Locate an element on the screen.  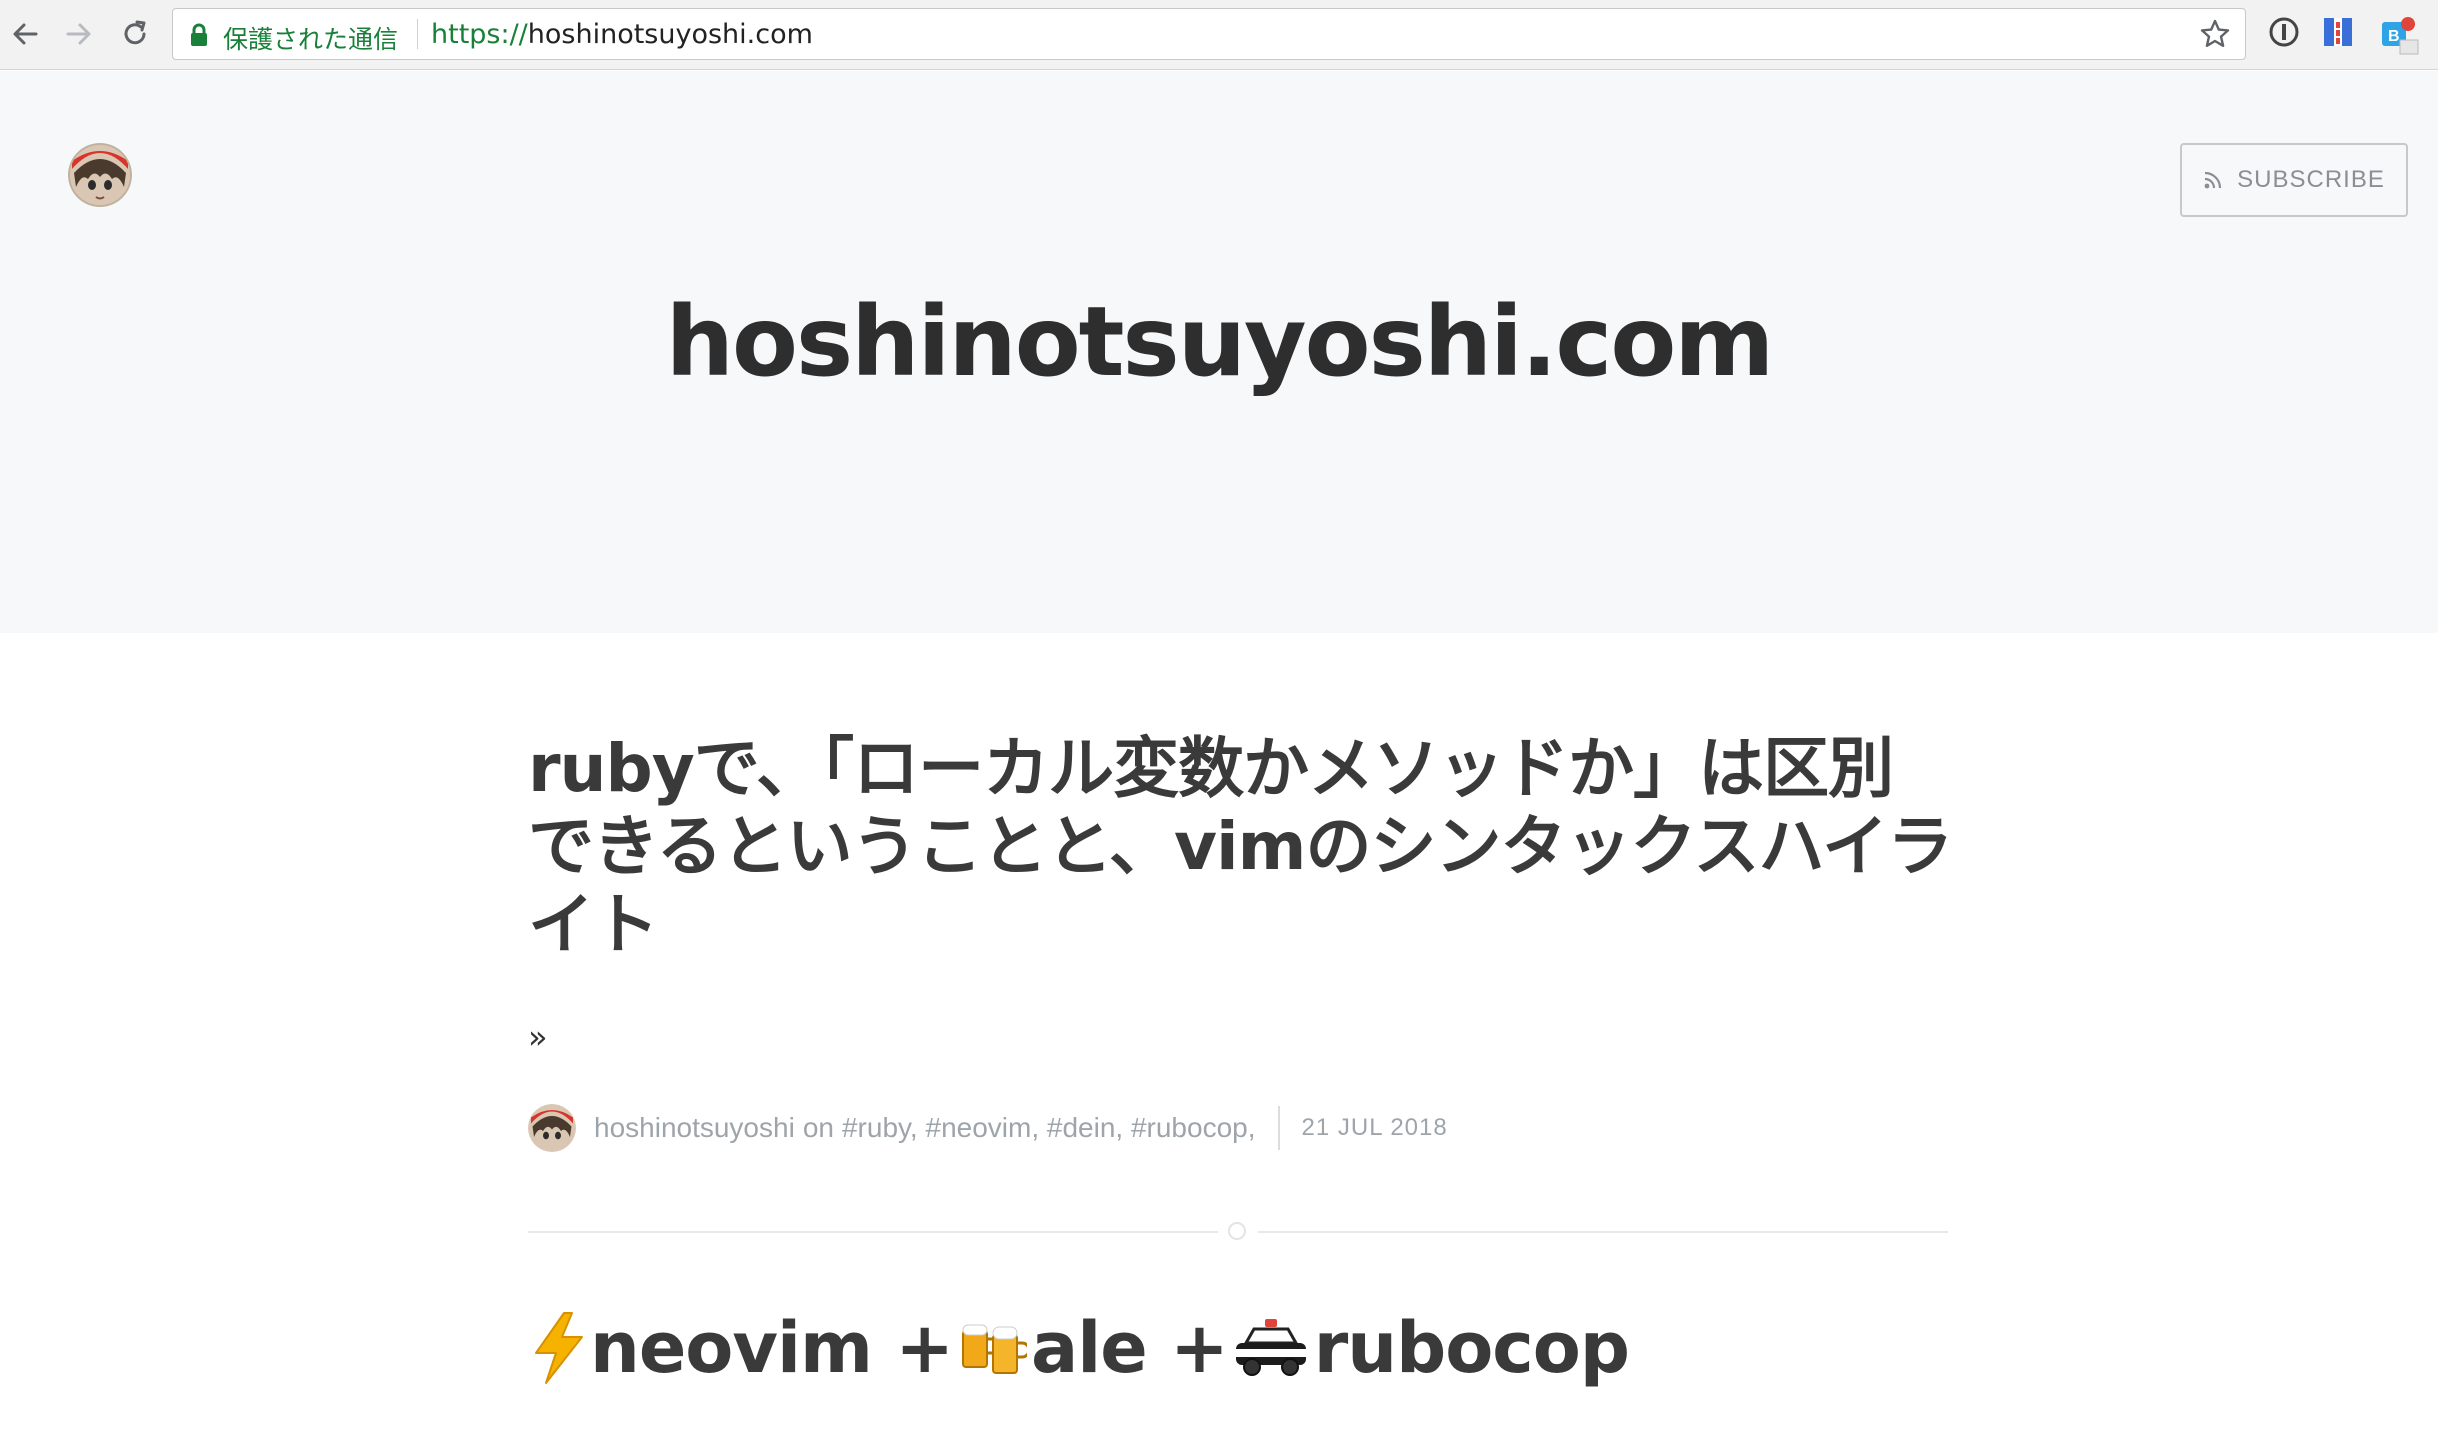
subscribe-button: SUBSCRIBE is located at coordinates (2294, 180).